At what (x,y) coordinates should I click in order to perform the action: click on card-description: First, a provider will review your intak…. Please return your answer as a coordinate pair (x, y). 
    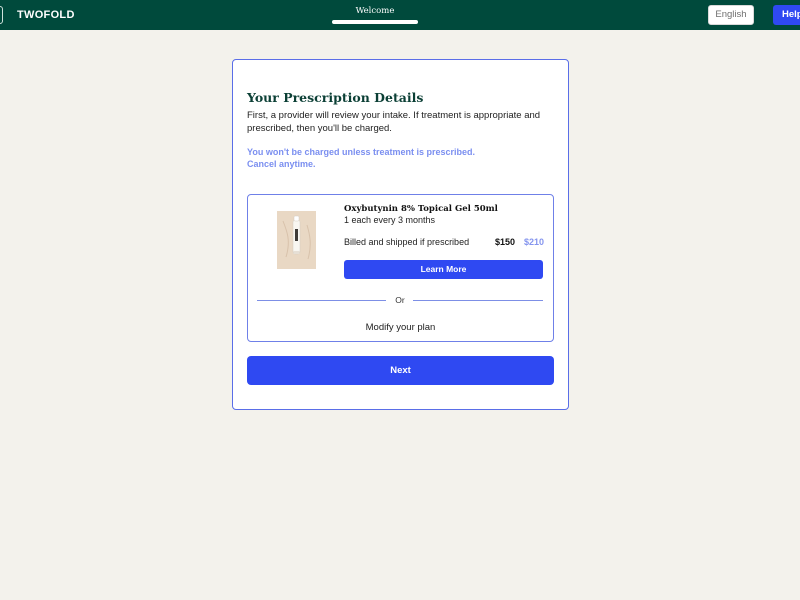
    Looking at the image, I should click on (394, 122).